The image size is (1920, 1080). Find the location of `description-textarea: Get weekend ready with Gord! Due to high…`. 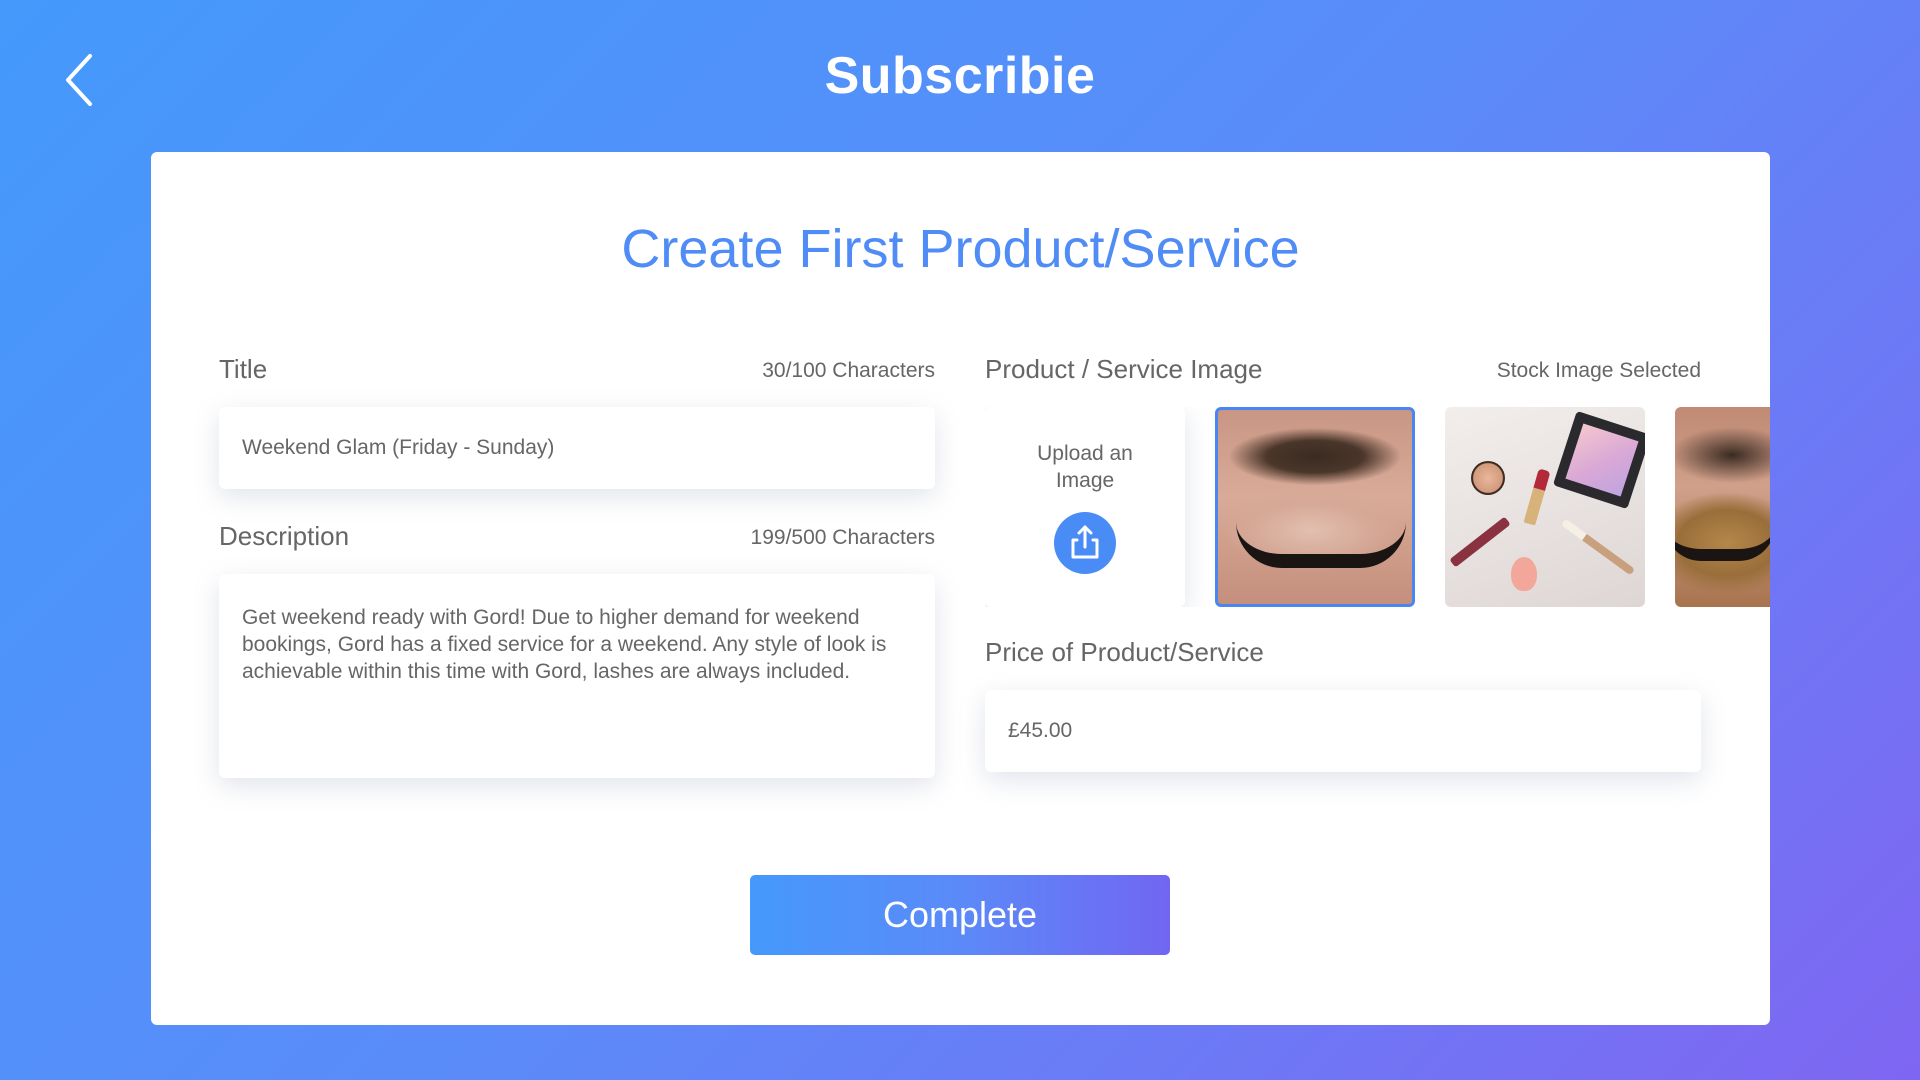

description-textarea: Get weekend ready with Gord! Due to high… is located at coordinates (577, 676).